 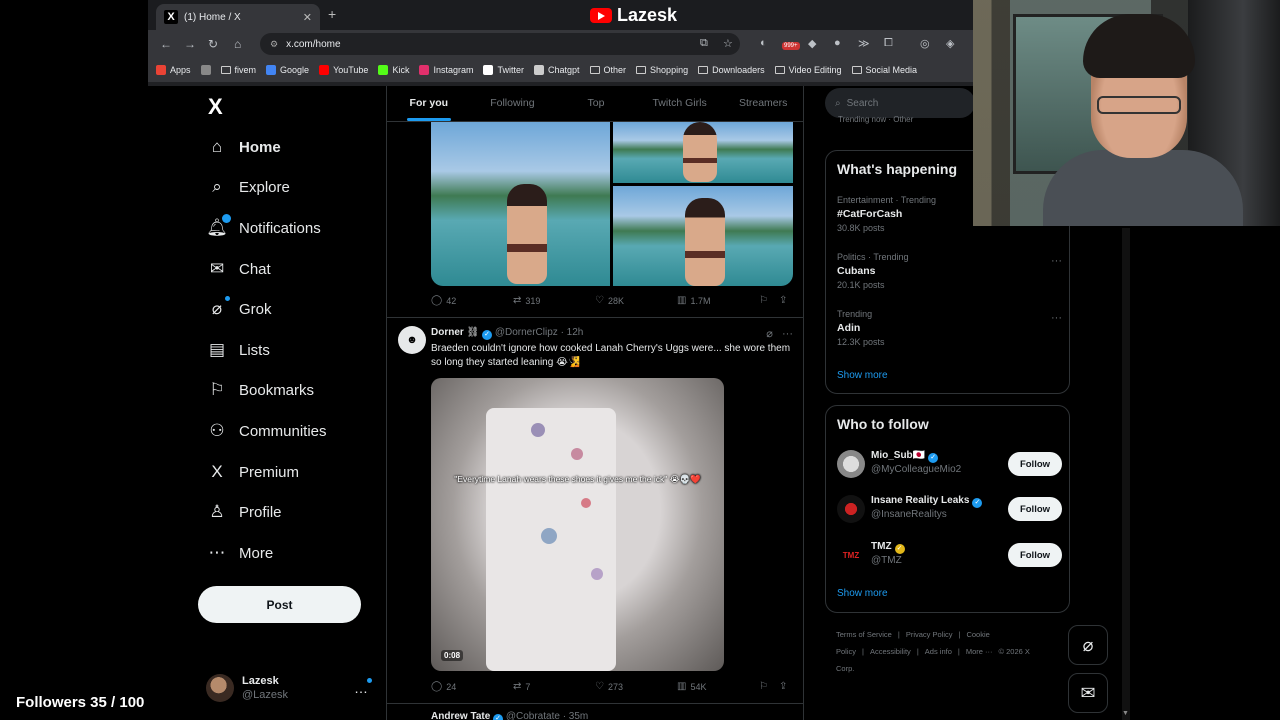 What do you see at coordinates (173, 70) in the screenshot?
I see `bookmark-item: Apps` at bounding box center [173, 70].